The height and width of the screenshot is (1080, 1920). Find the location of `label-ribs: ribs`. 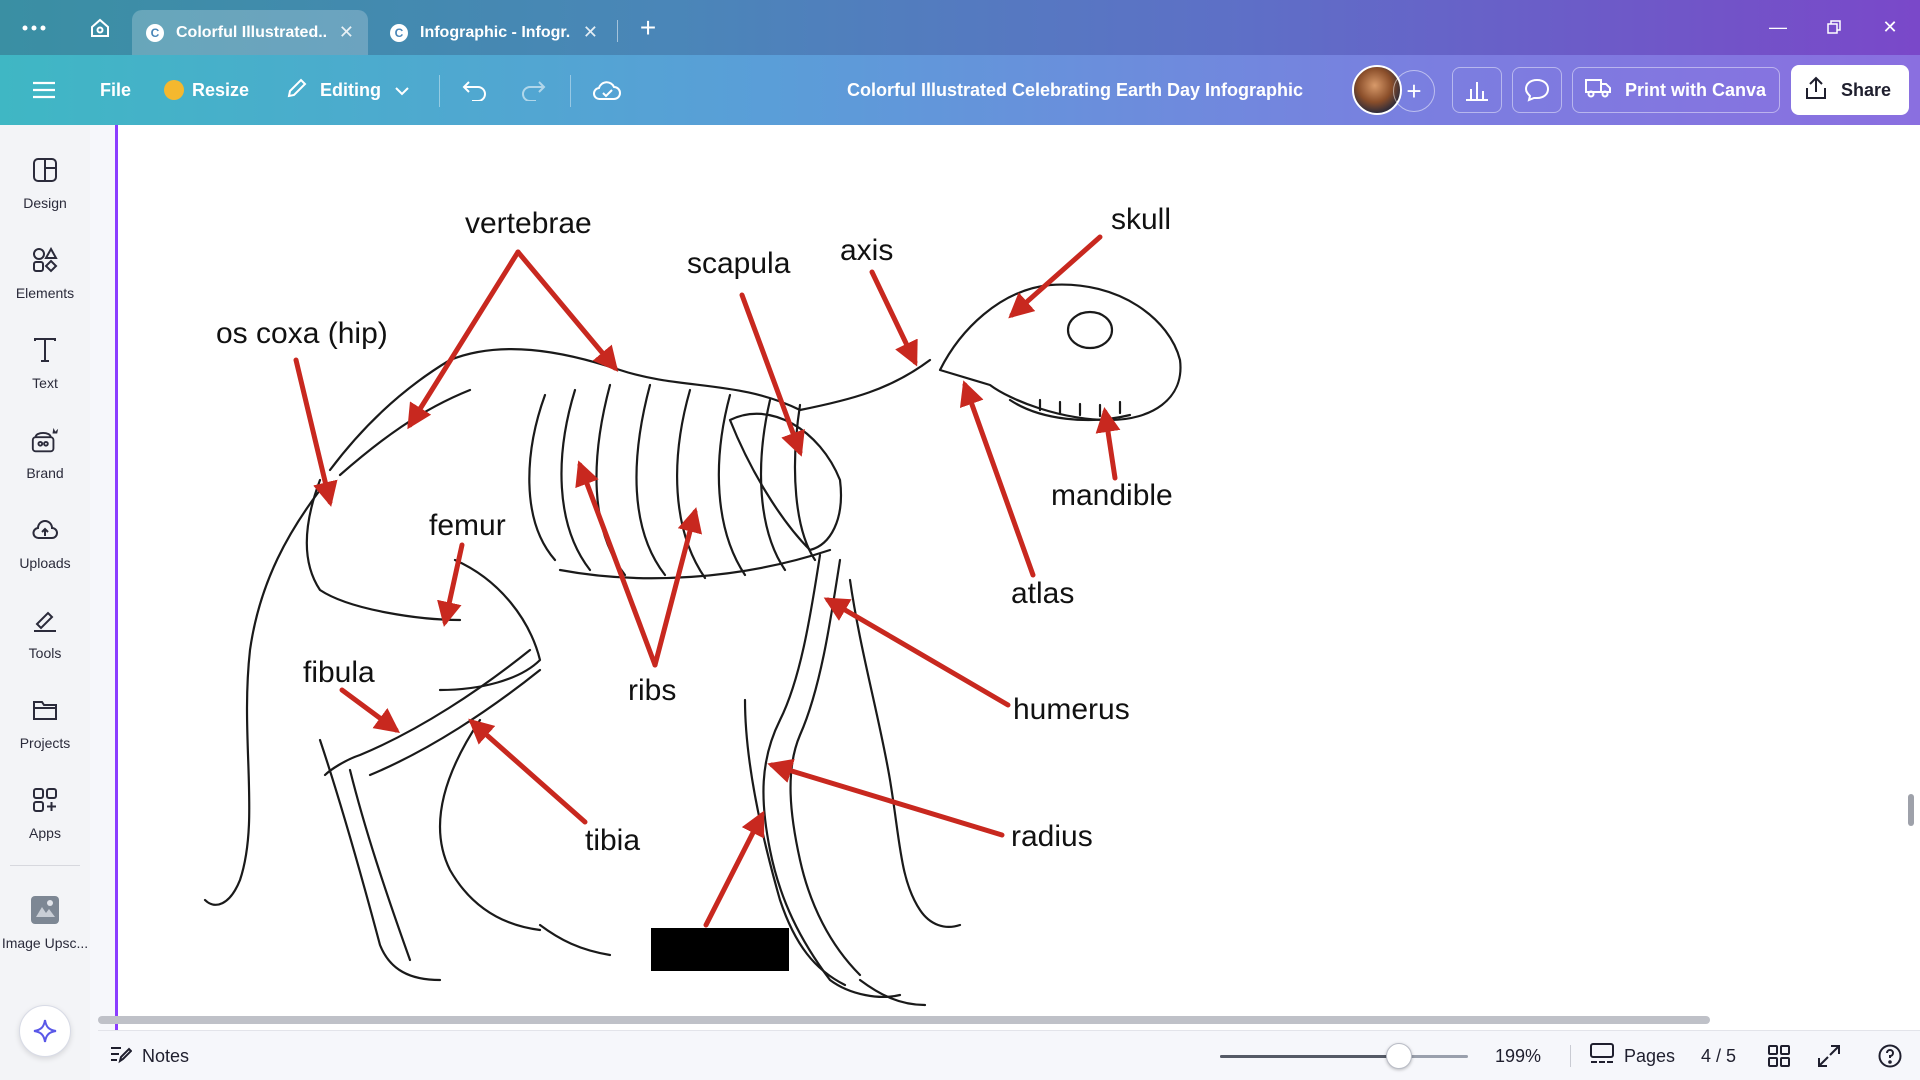

label-ribs: ribs is located at coordinates (652, 690).